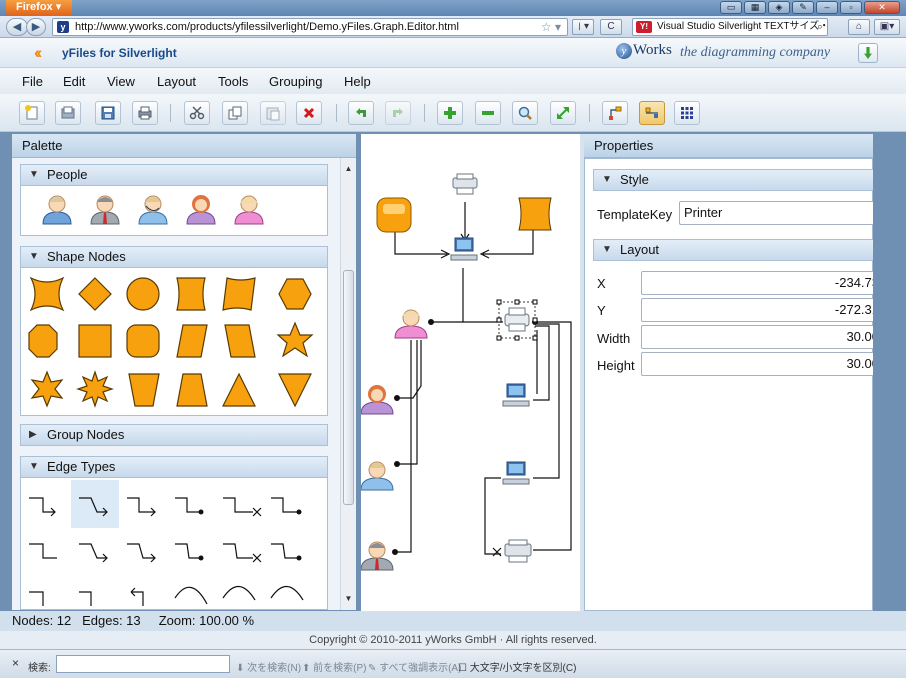 The height and width of the screenshot is (678, 906). I want to click on printer-node-top, so click(465, 184).